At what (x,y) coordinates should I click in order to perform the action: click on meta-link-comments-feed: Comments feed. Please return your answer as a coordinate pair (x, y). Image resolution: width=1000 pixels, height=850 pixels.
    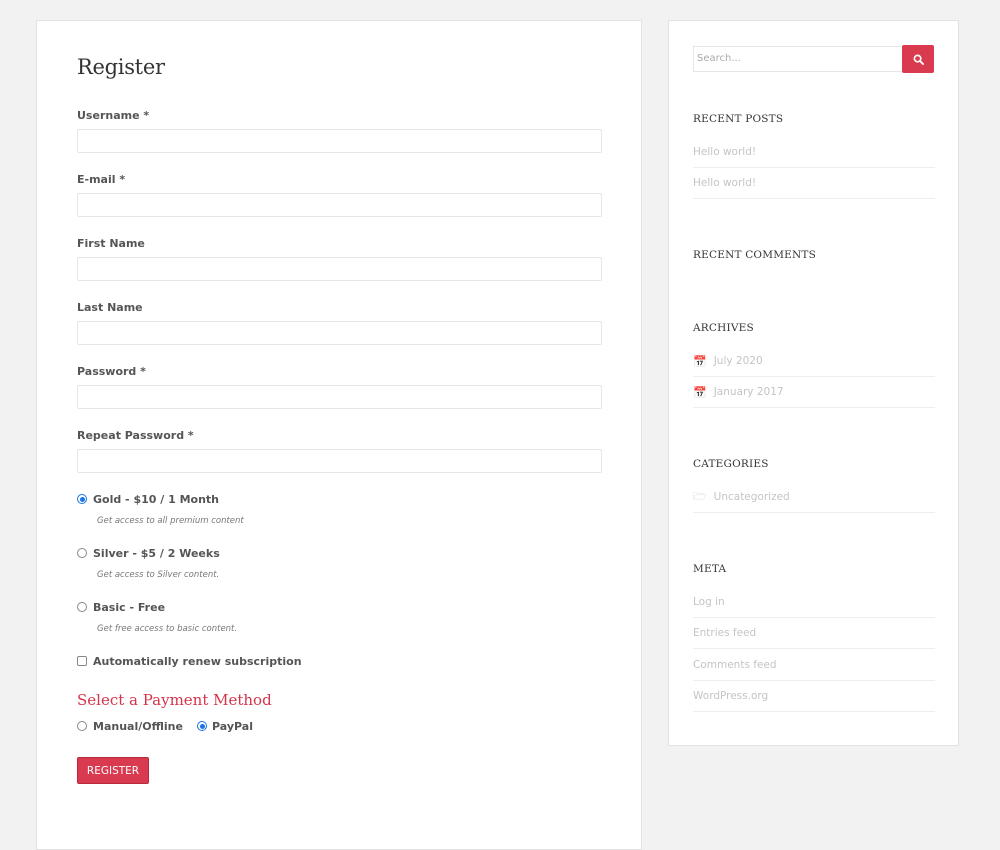
    Looking at the image, I should click on (735, 665).